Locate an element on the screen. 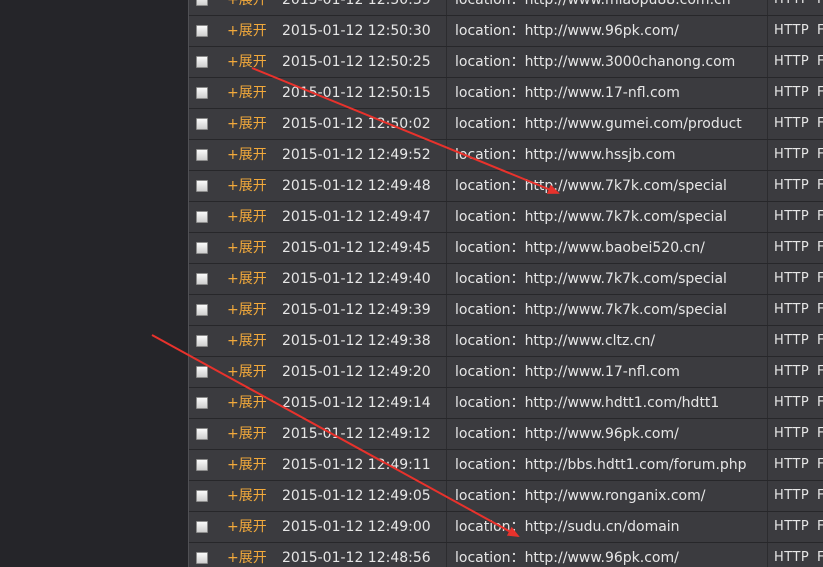  location-cell: location：http://bbs.hdtt1.com/forum.php is located at coordinates (601, 465).